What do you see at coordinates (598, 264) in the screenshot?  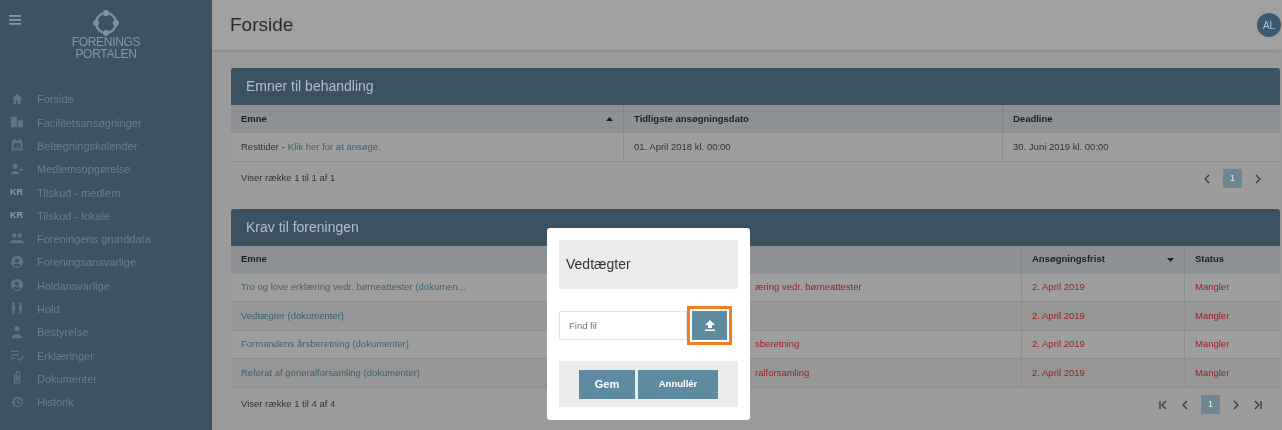 I see `dialog-title: Vedtægter` at bounding box center [598, 264].